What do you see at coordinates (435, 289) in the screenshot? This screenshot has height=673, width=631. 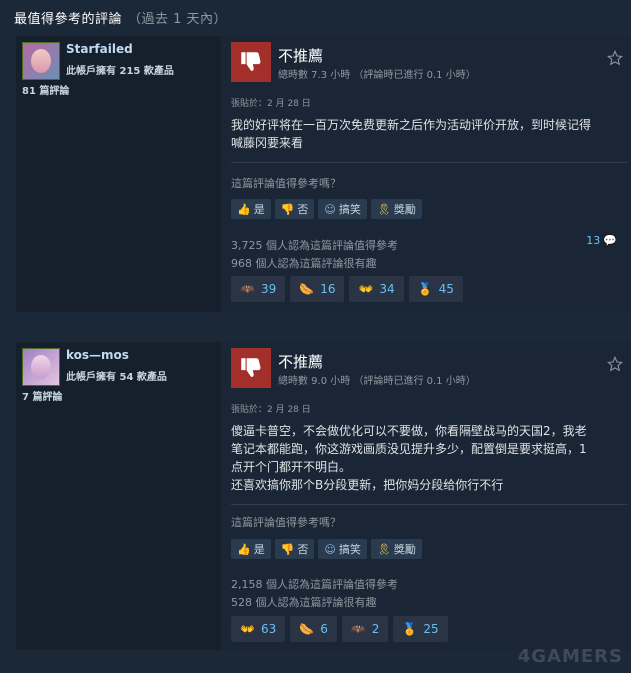 I see `award-badge: 🏅 45` at bounding box center [435, 289].